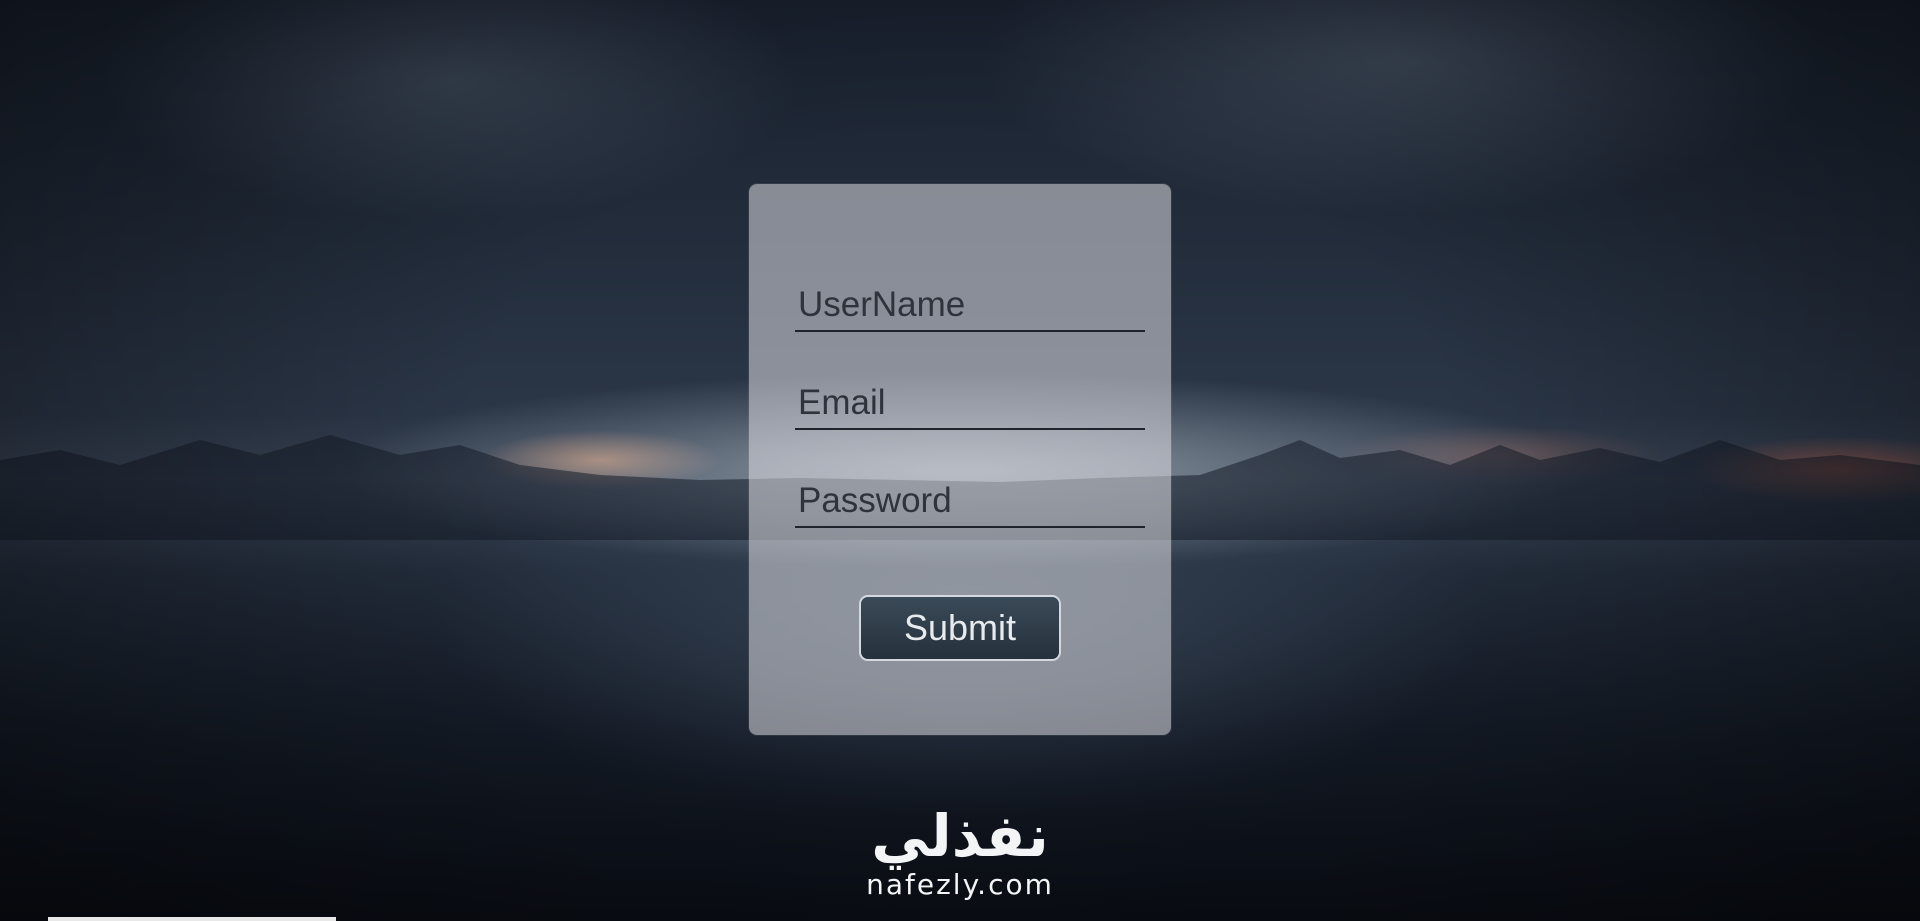 The height and width of the screenshot is (921, 1920). I want to click on signup-form-card: Submit, so click(960, 459).